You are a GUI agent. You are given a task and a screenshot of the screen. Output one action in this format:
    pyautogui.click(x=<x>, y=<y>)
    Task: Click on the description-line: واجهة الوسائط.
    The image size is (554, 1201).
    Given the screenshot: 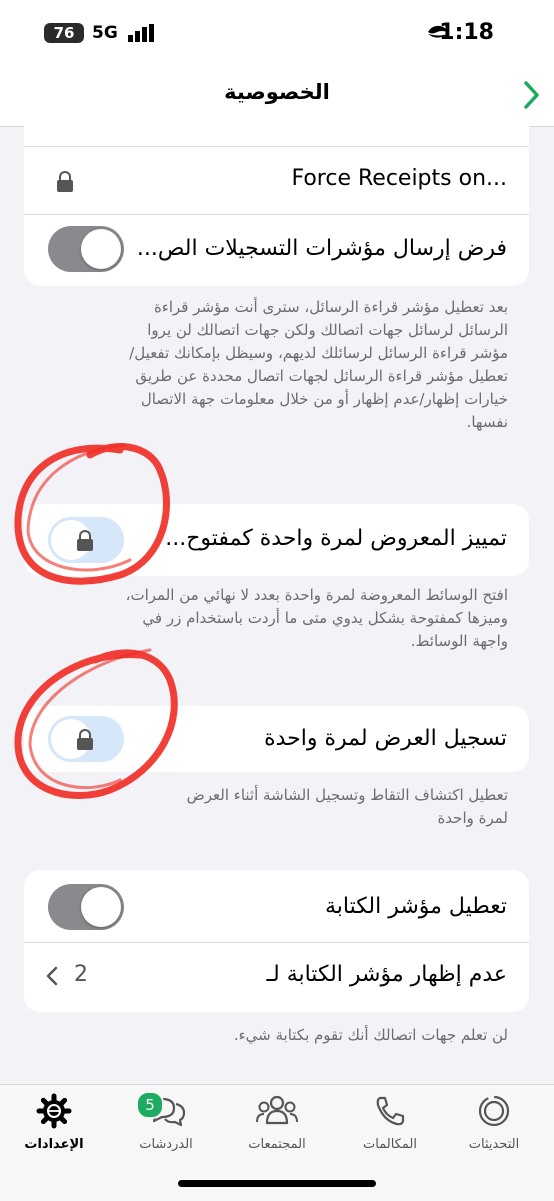 What is the action you would take?
    pyautogui.click(x=459, y=641)
    